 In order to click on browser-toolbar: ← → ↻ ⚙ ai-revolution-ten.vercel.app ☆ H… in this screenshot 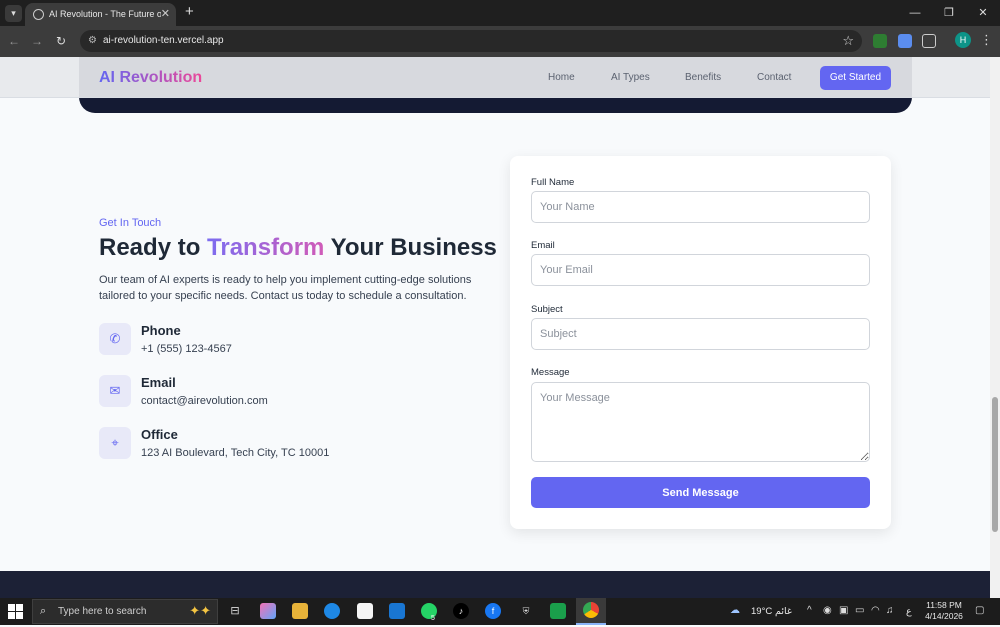, I will do `click(500, 41)`.